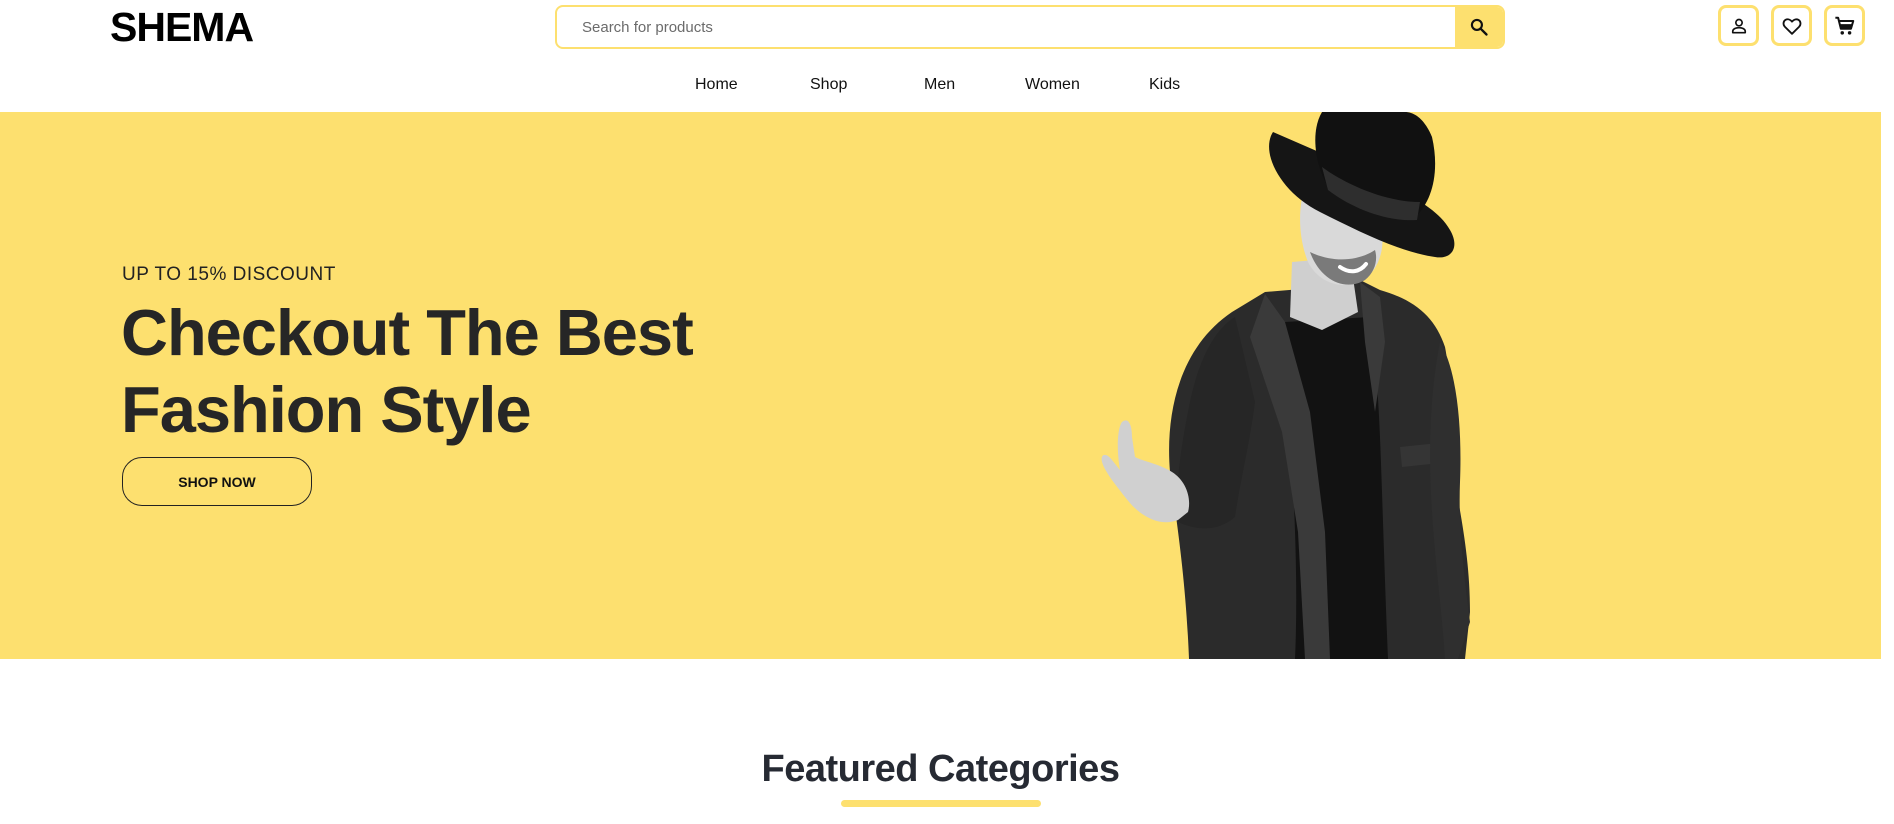 The height and width of the screenshot is (824, 1894). What do you see at coordinates (1007, 27) in the screenshot?
I see `search-input` at bounding box center [1007, 27].